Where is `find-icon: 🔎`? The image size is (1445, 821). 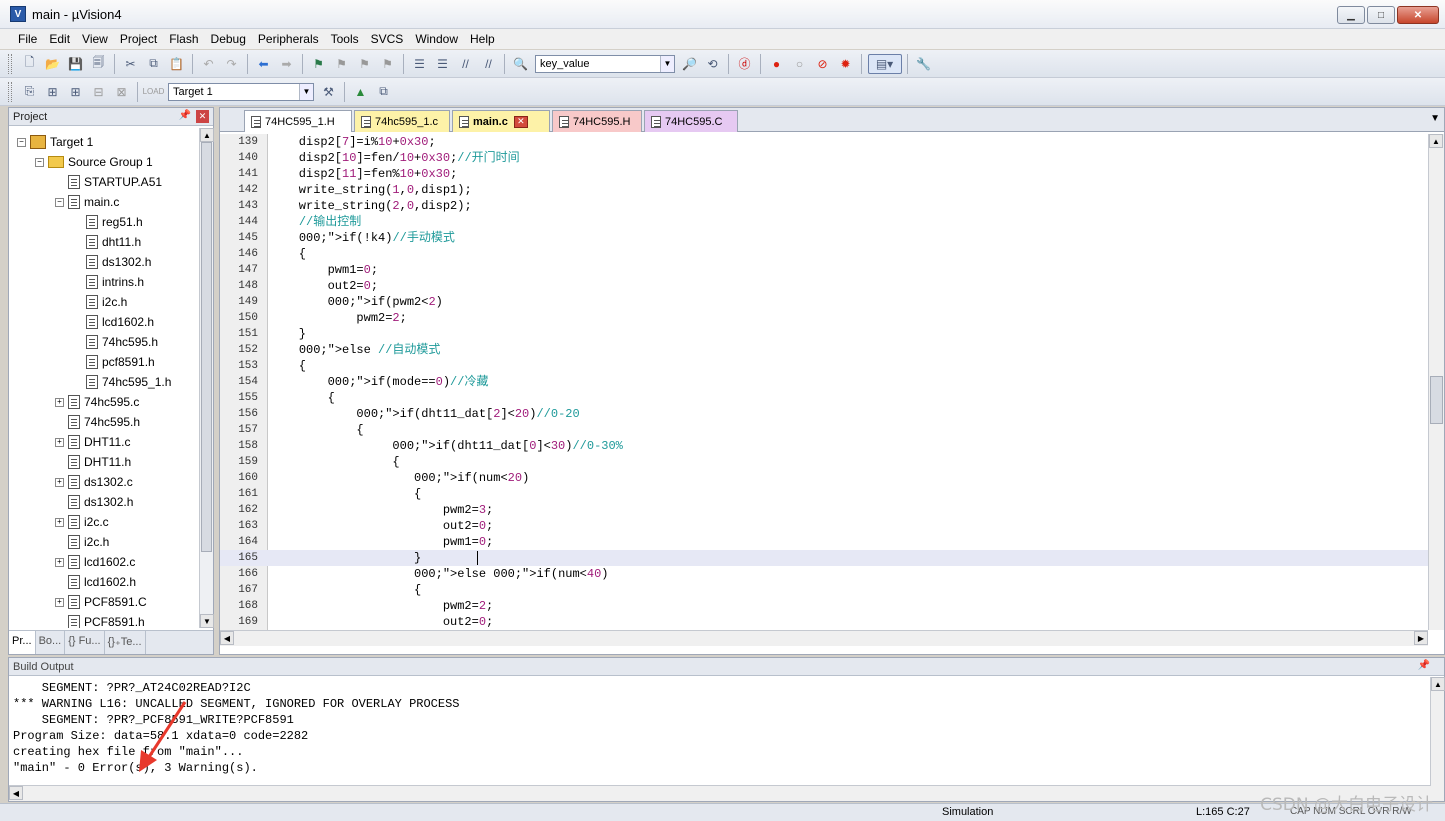
find-icon: 🔎 is located at coordinates (690, 64).